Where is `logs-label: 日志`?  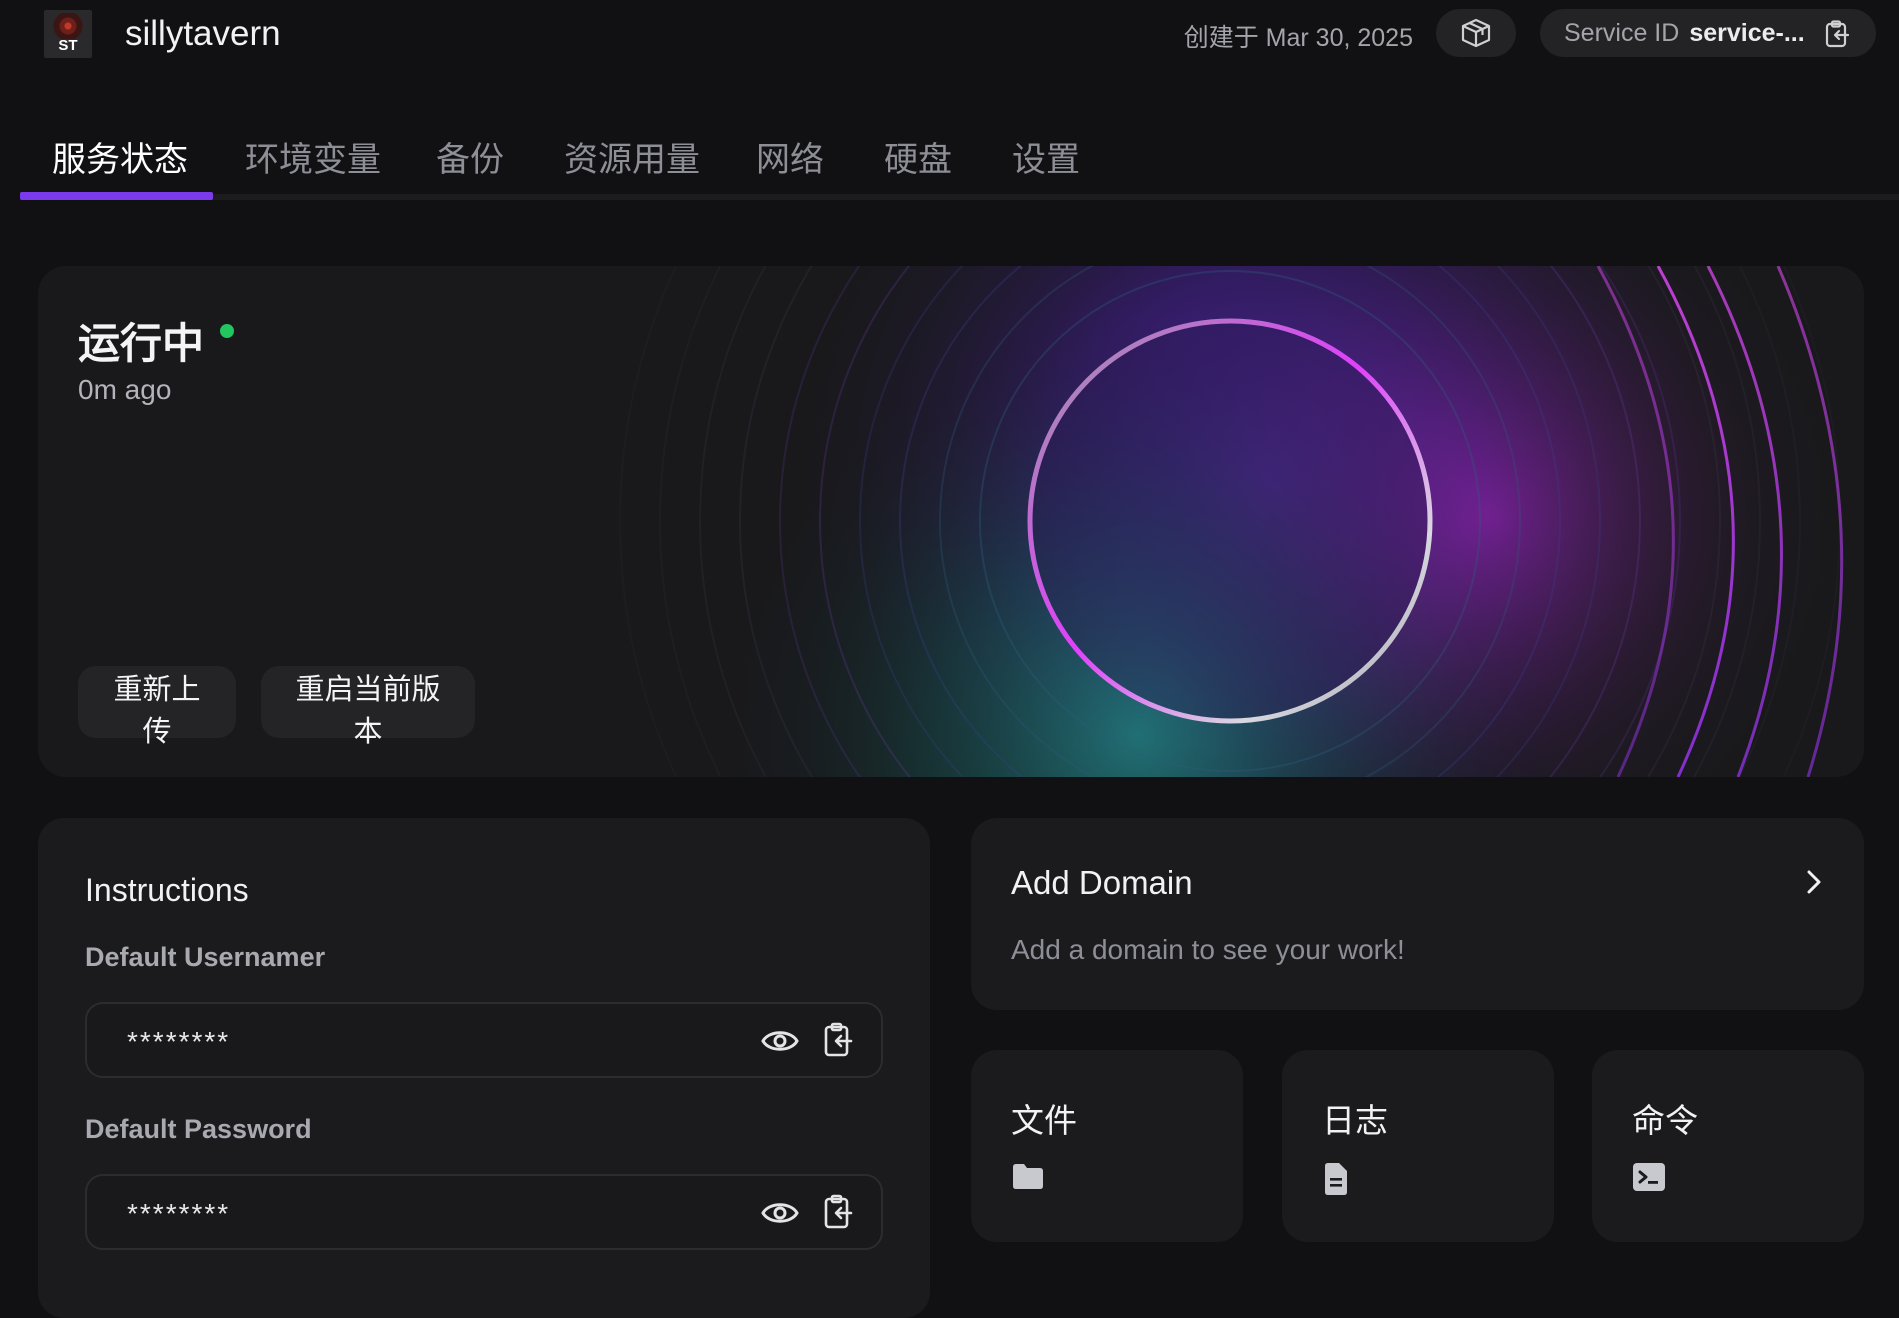 logs-label: 日志 is located at coordinates (1355, 1120).